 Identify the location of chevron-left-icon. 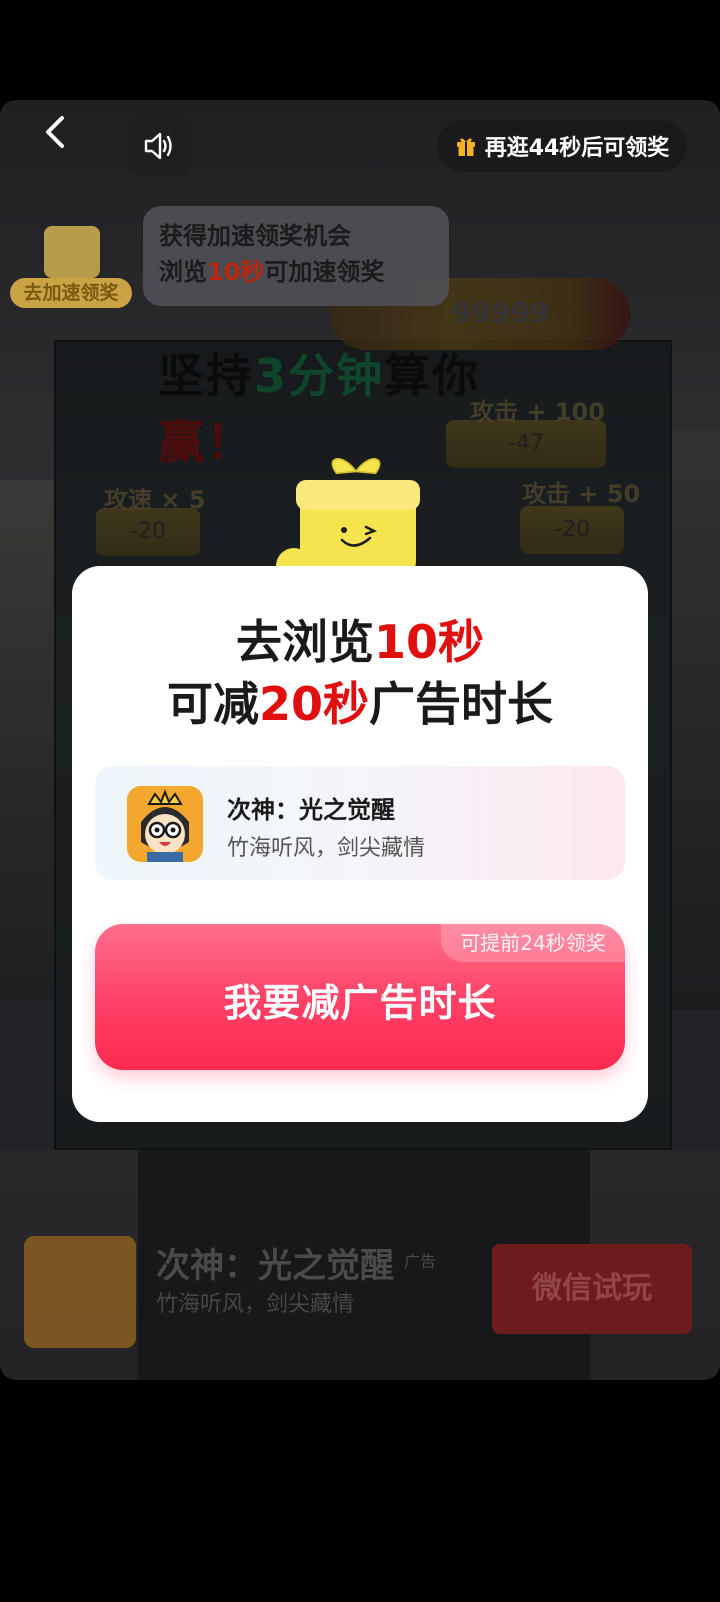
(55, 132).